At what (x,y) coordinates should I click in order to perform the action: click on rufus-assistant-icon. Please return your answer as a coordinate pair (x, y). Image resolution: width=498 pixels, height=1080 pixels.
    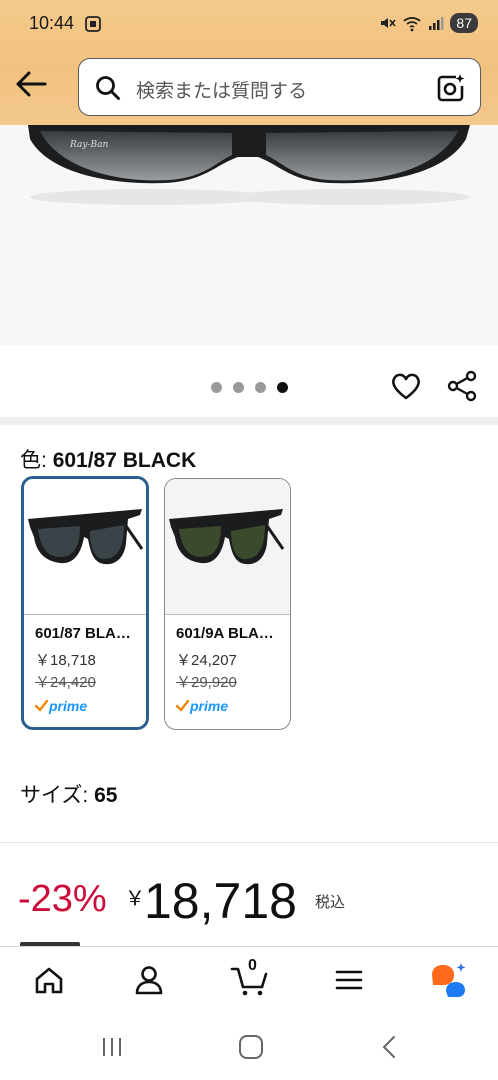
    Looking at the image, I should click on (449, 980).